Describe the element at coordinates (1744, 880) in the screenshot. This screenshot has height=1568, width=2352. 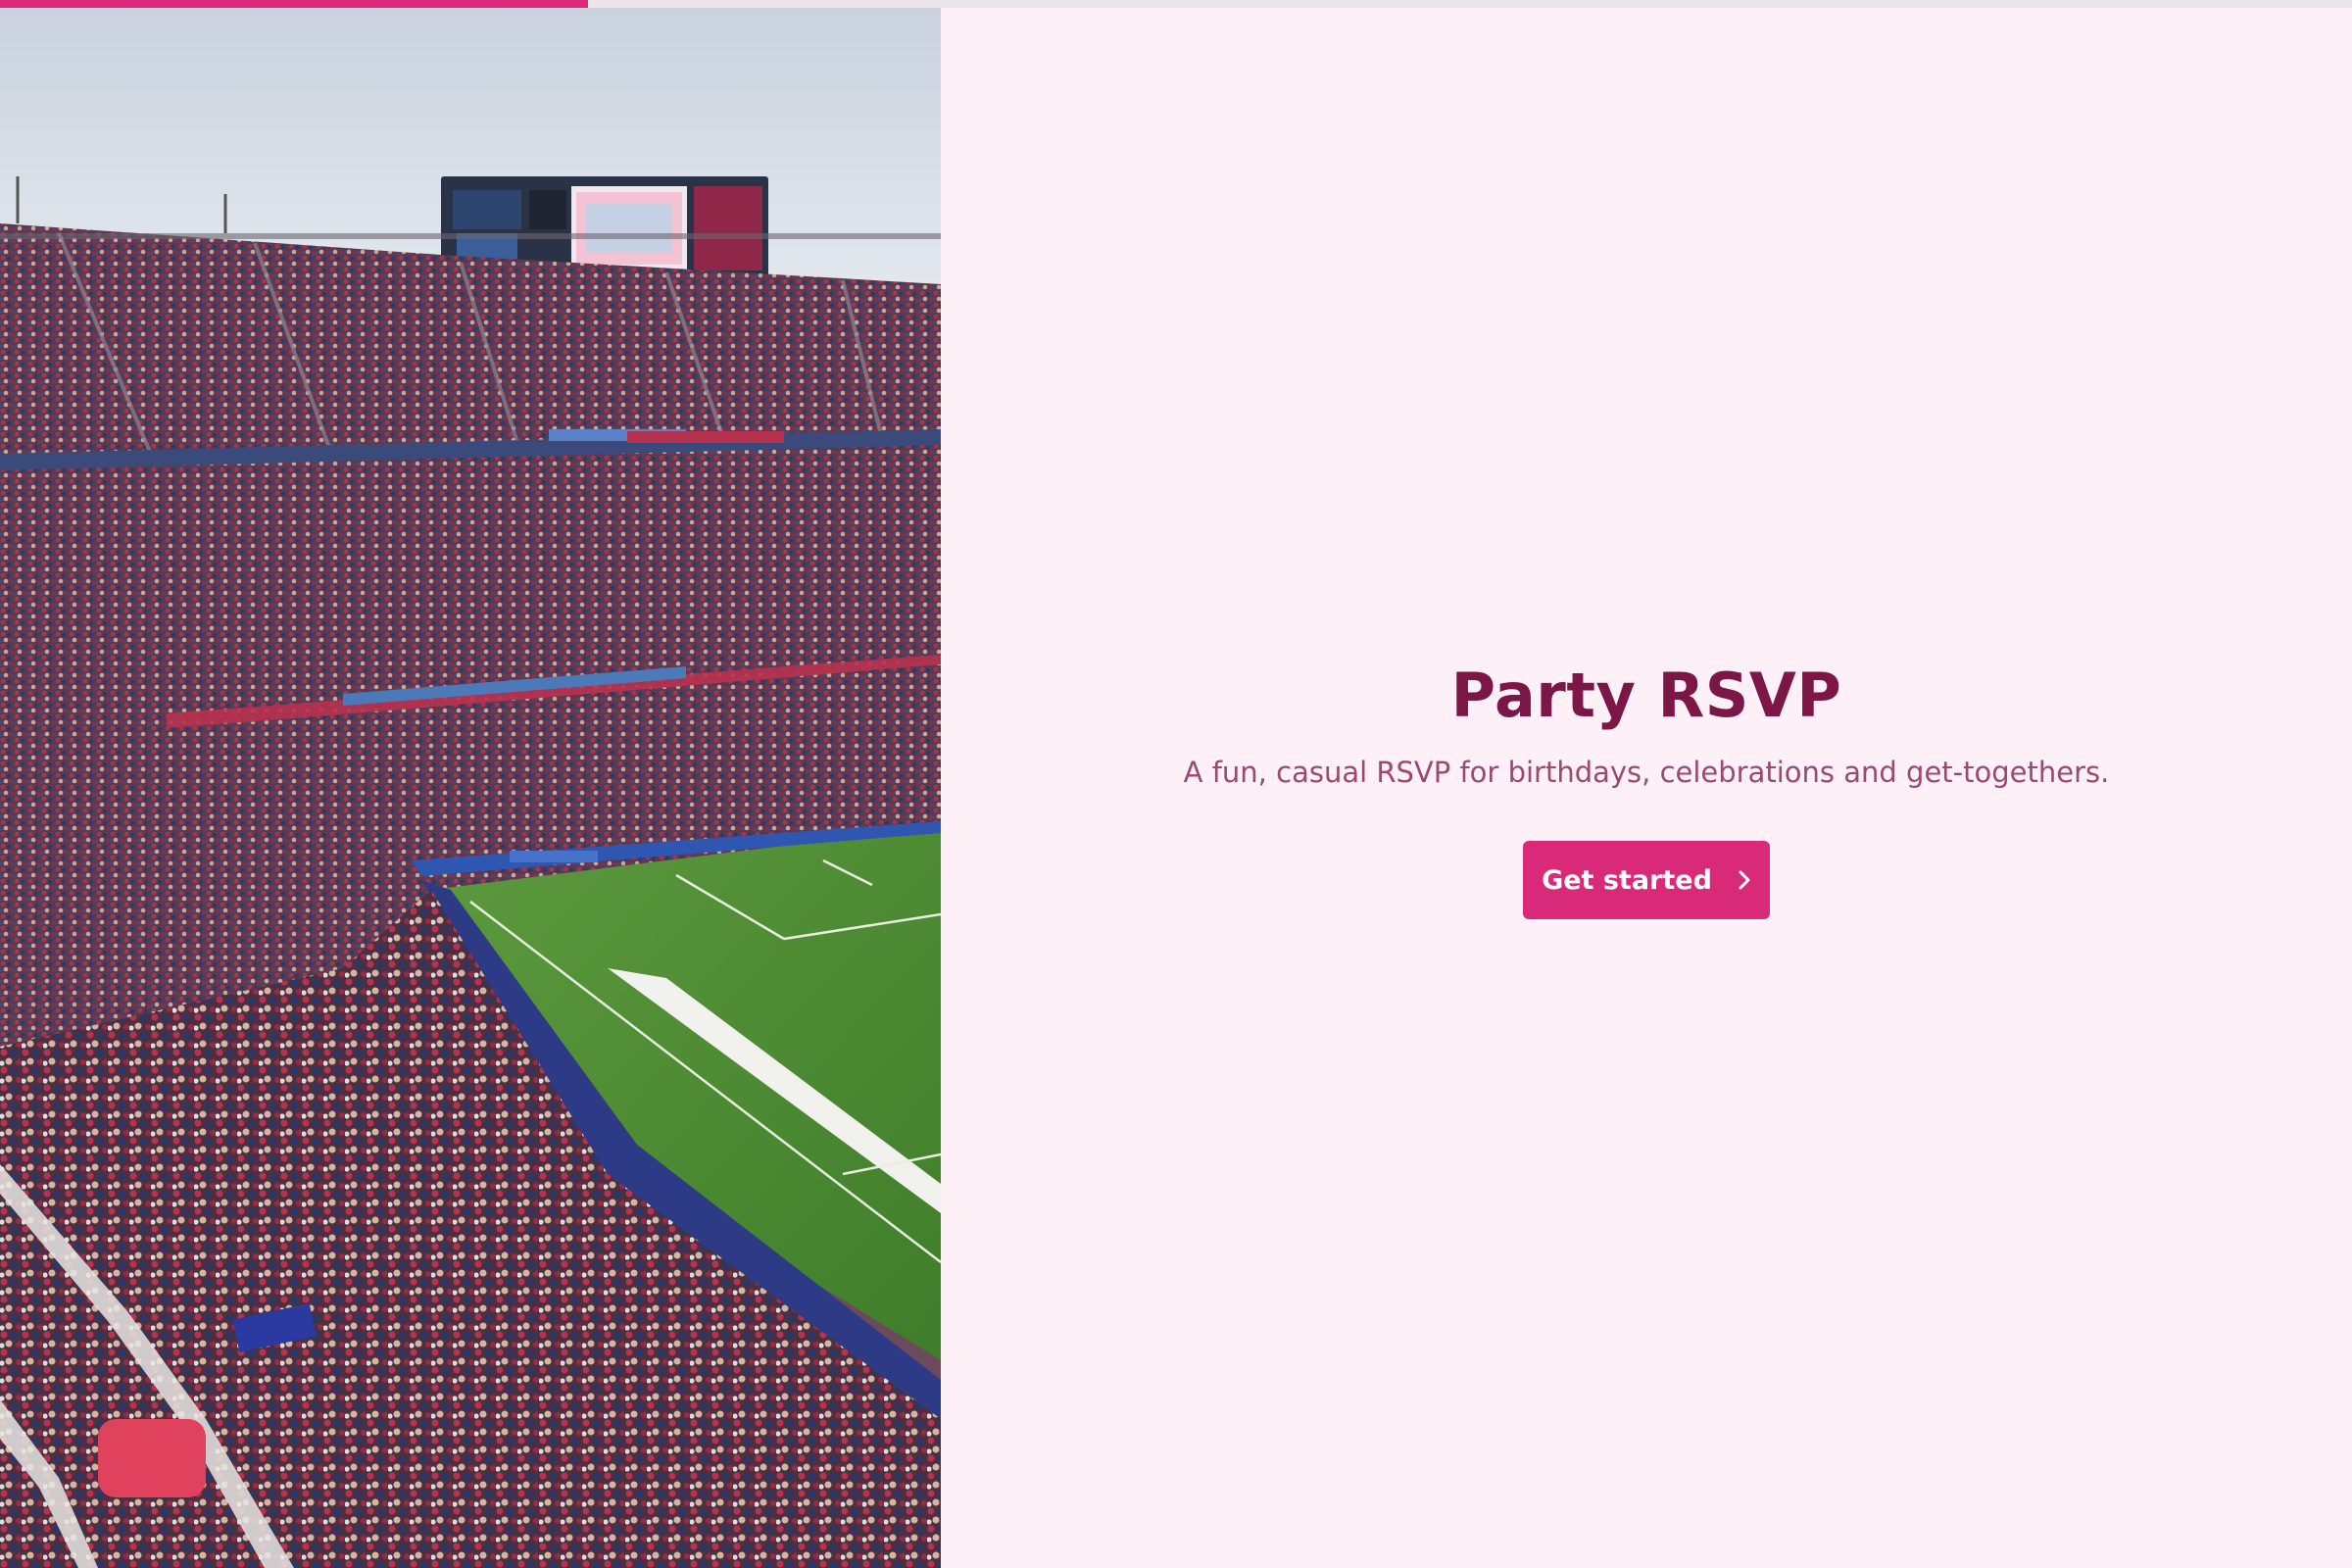
I see `chevron-right-icon` at that location.